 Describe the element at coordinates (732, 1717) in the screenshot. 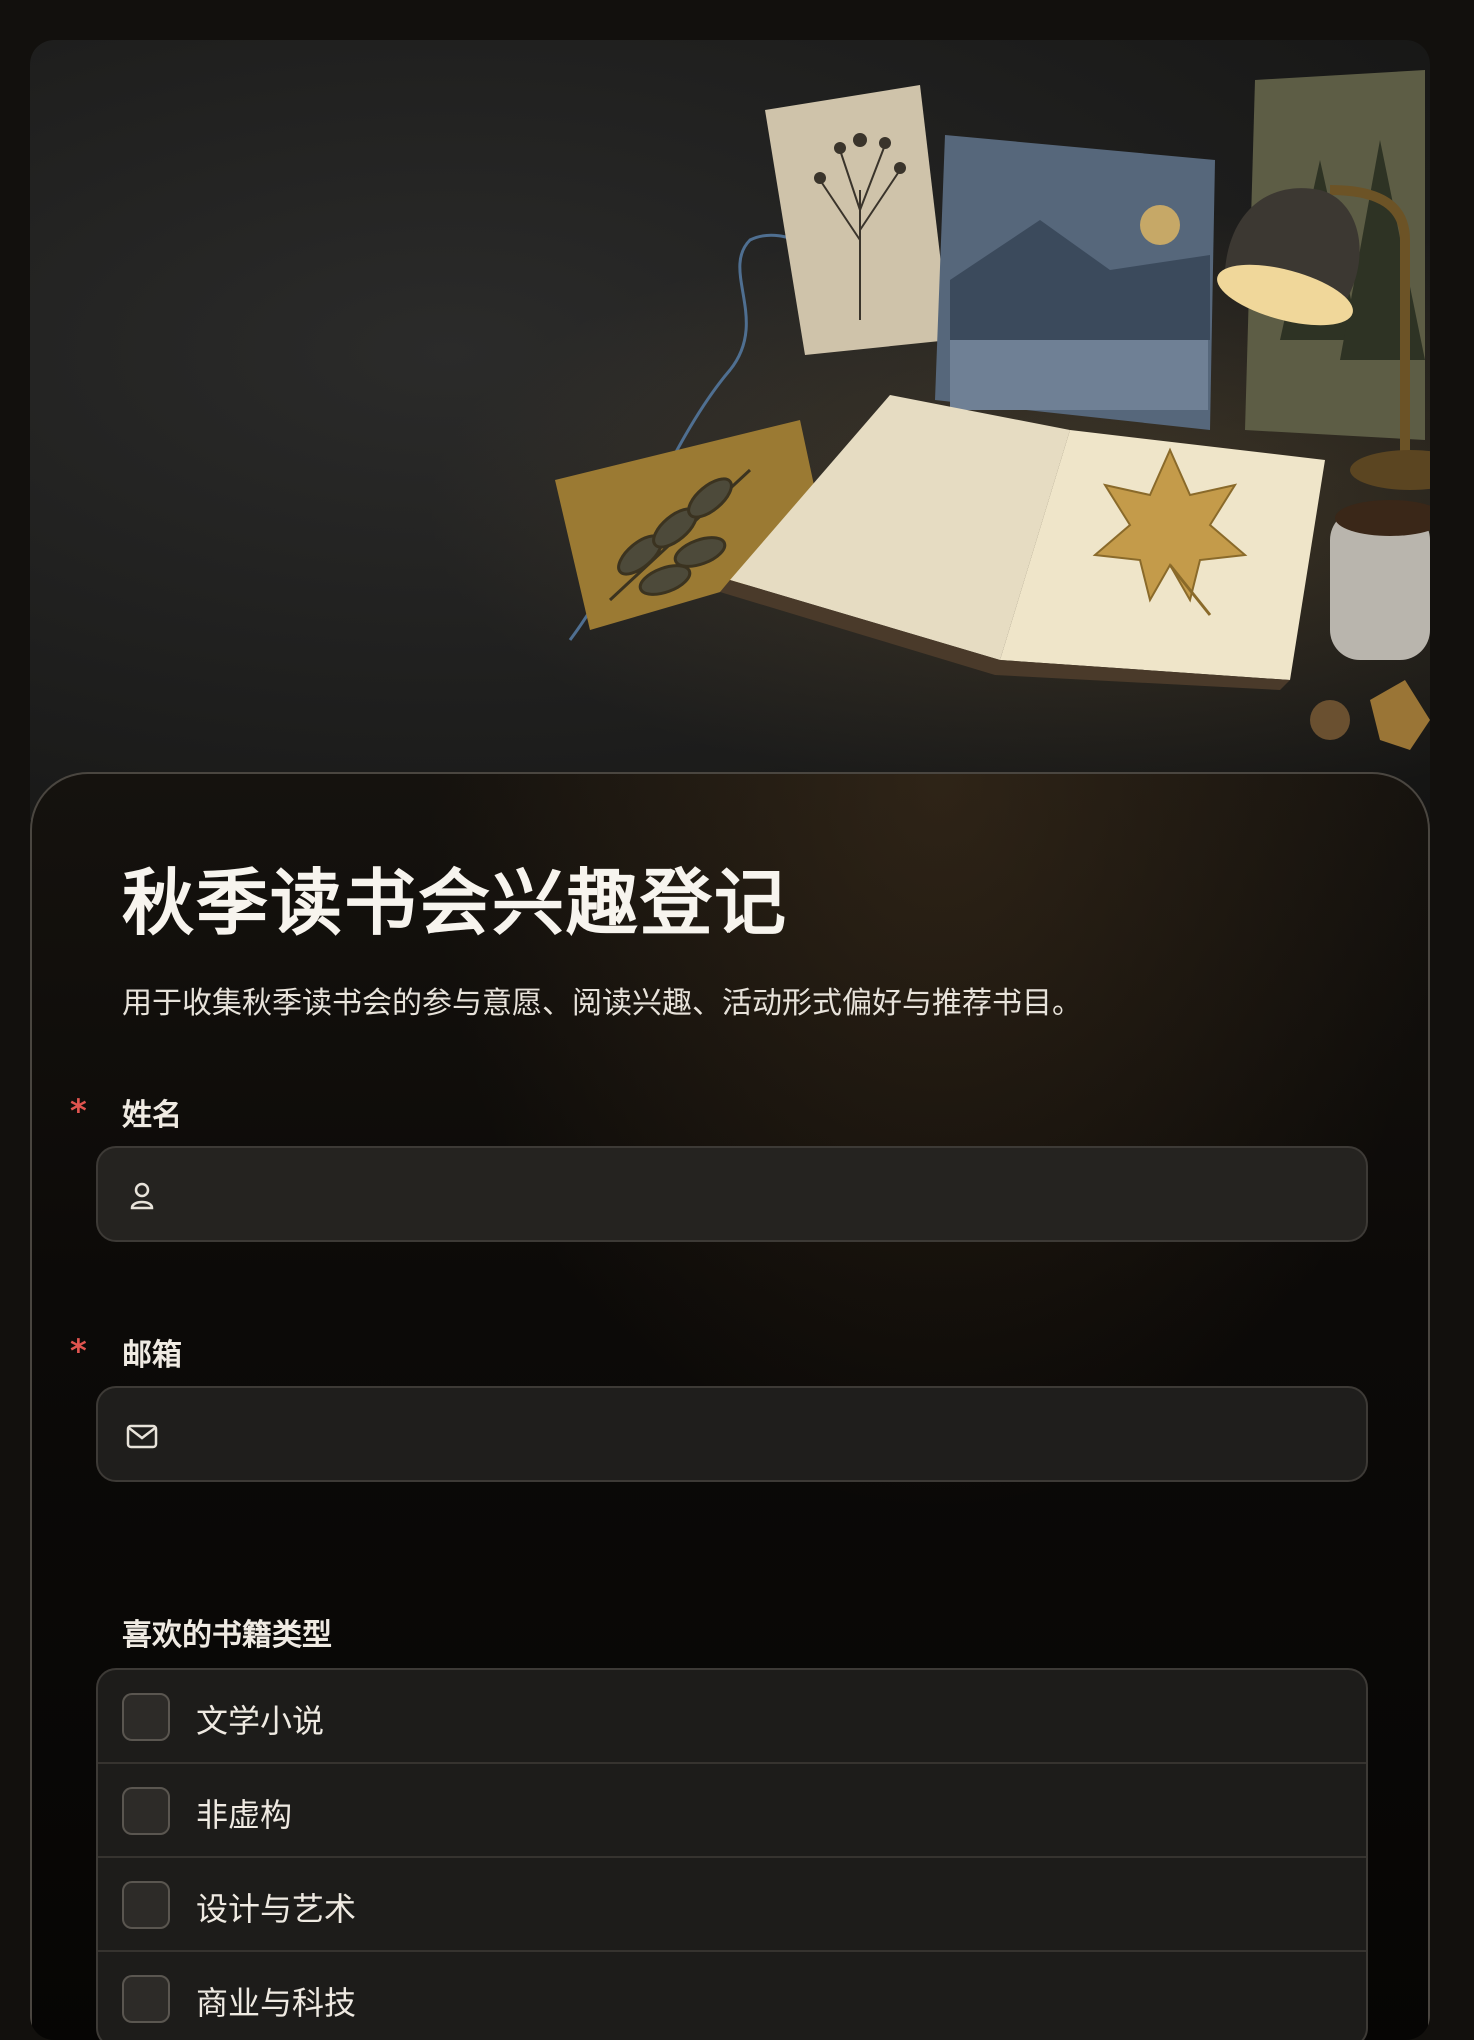

I see `genre-option-literary-fiction: 文学小说` at that location.